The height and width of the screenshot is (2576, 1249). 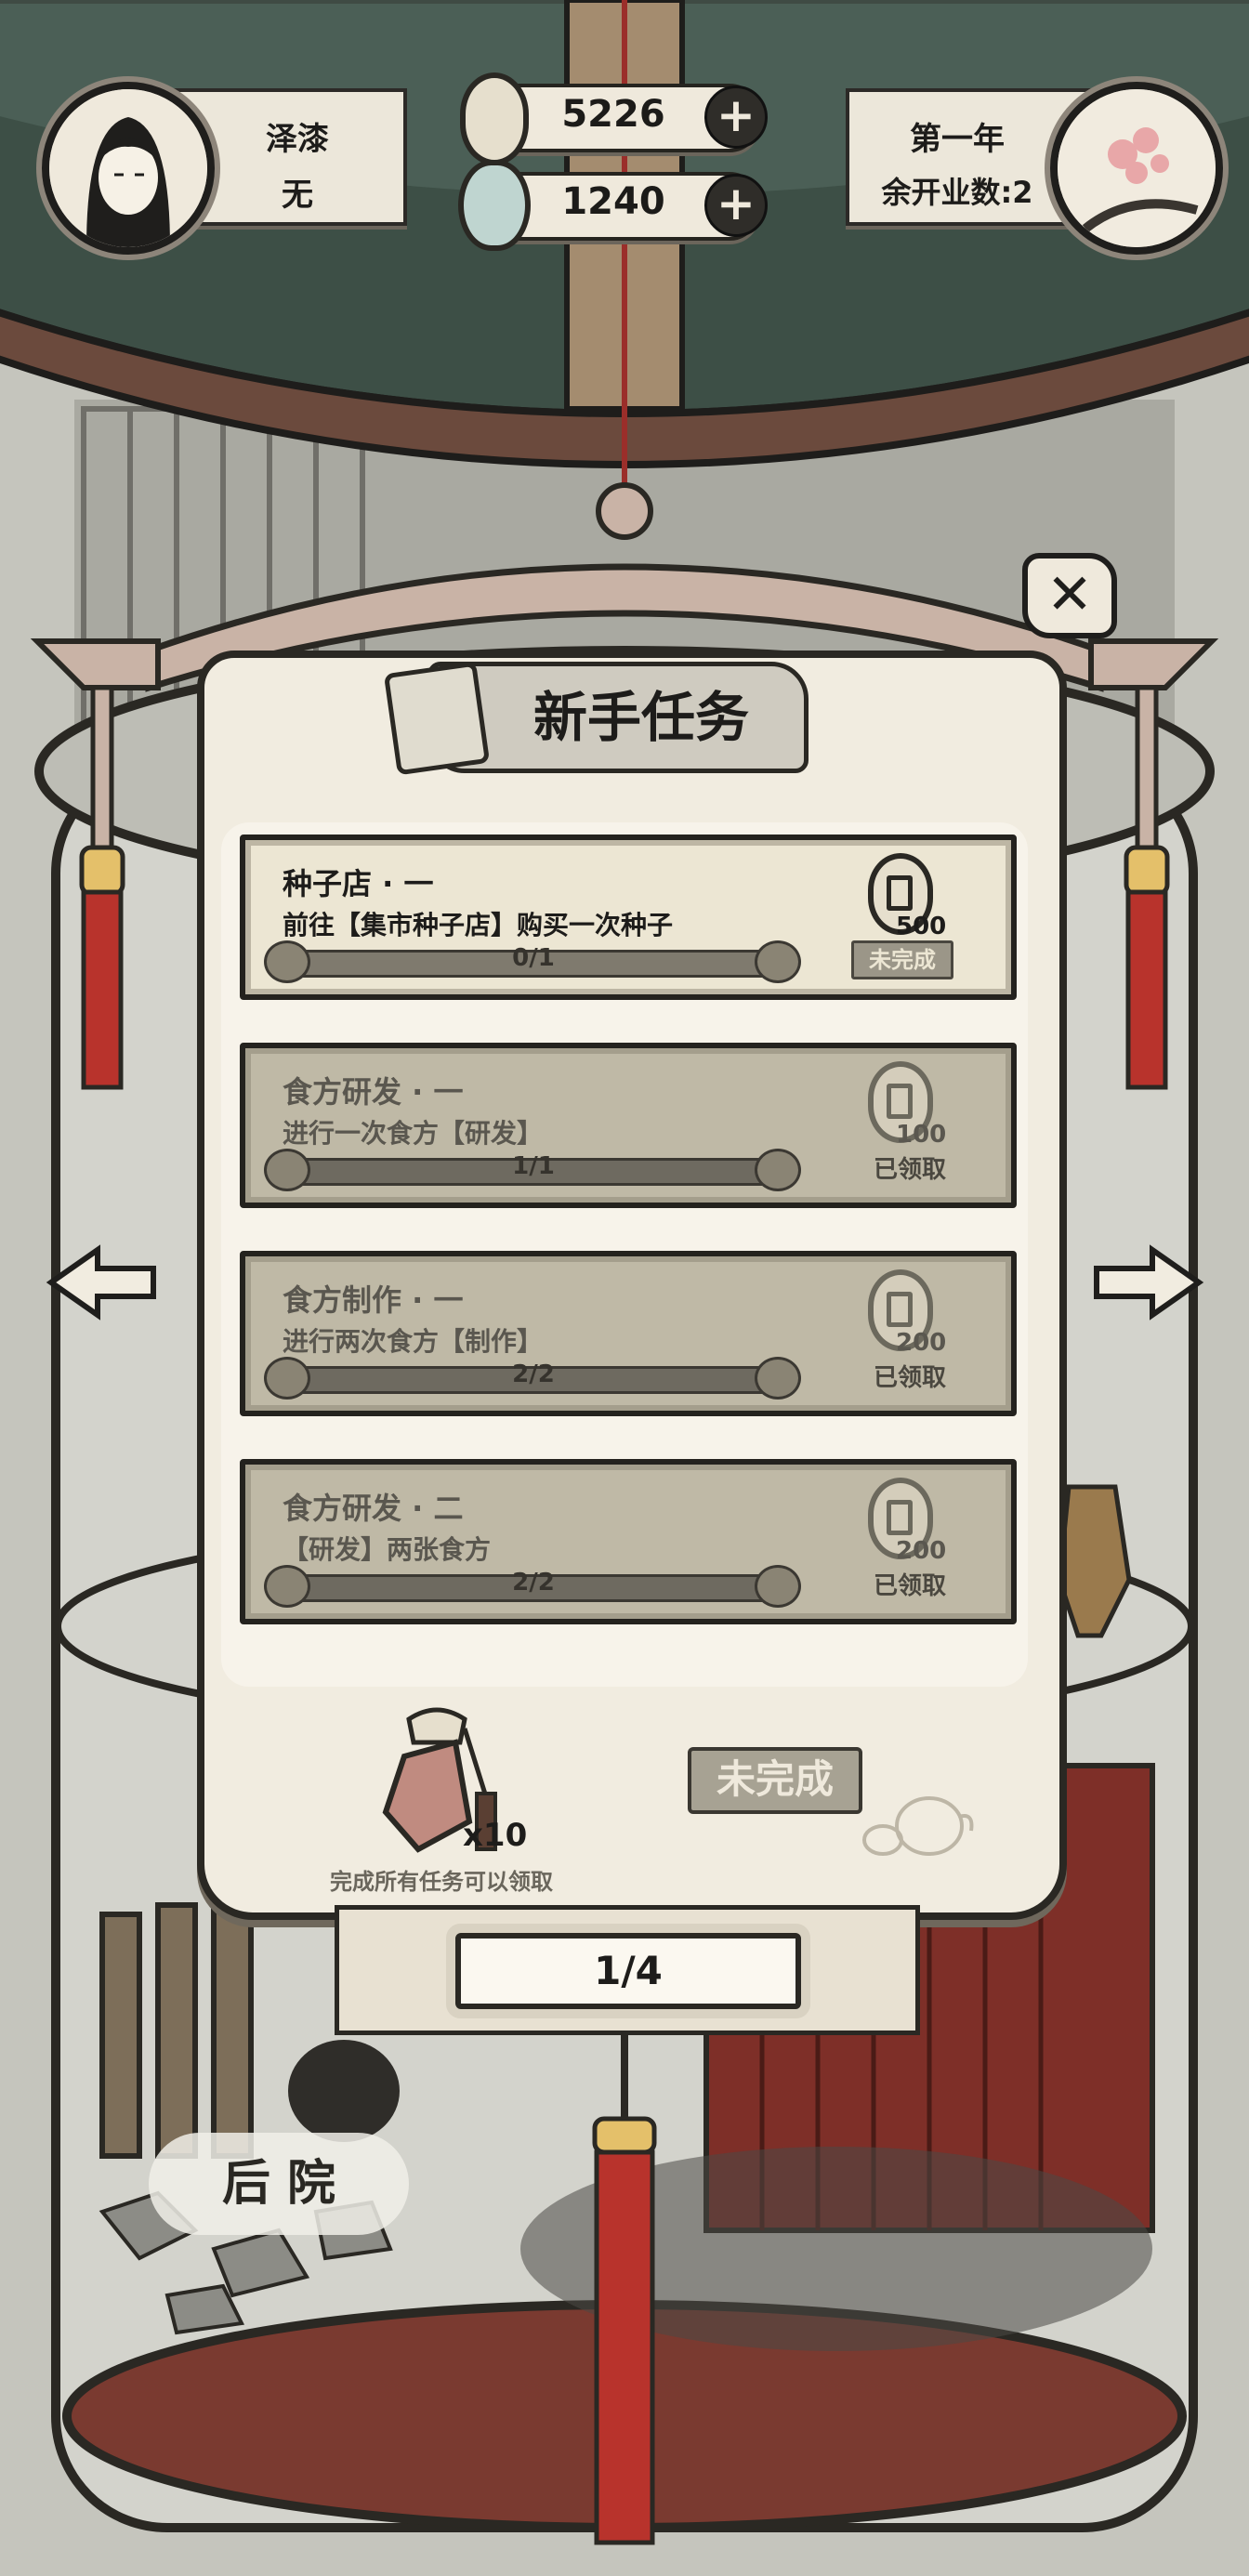 I want to click on task-title: 食方研发 · 二, so click(x=373, y=1508).